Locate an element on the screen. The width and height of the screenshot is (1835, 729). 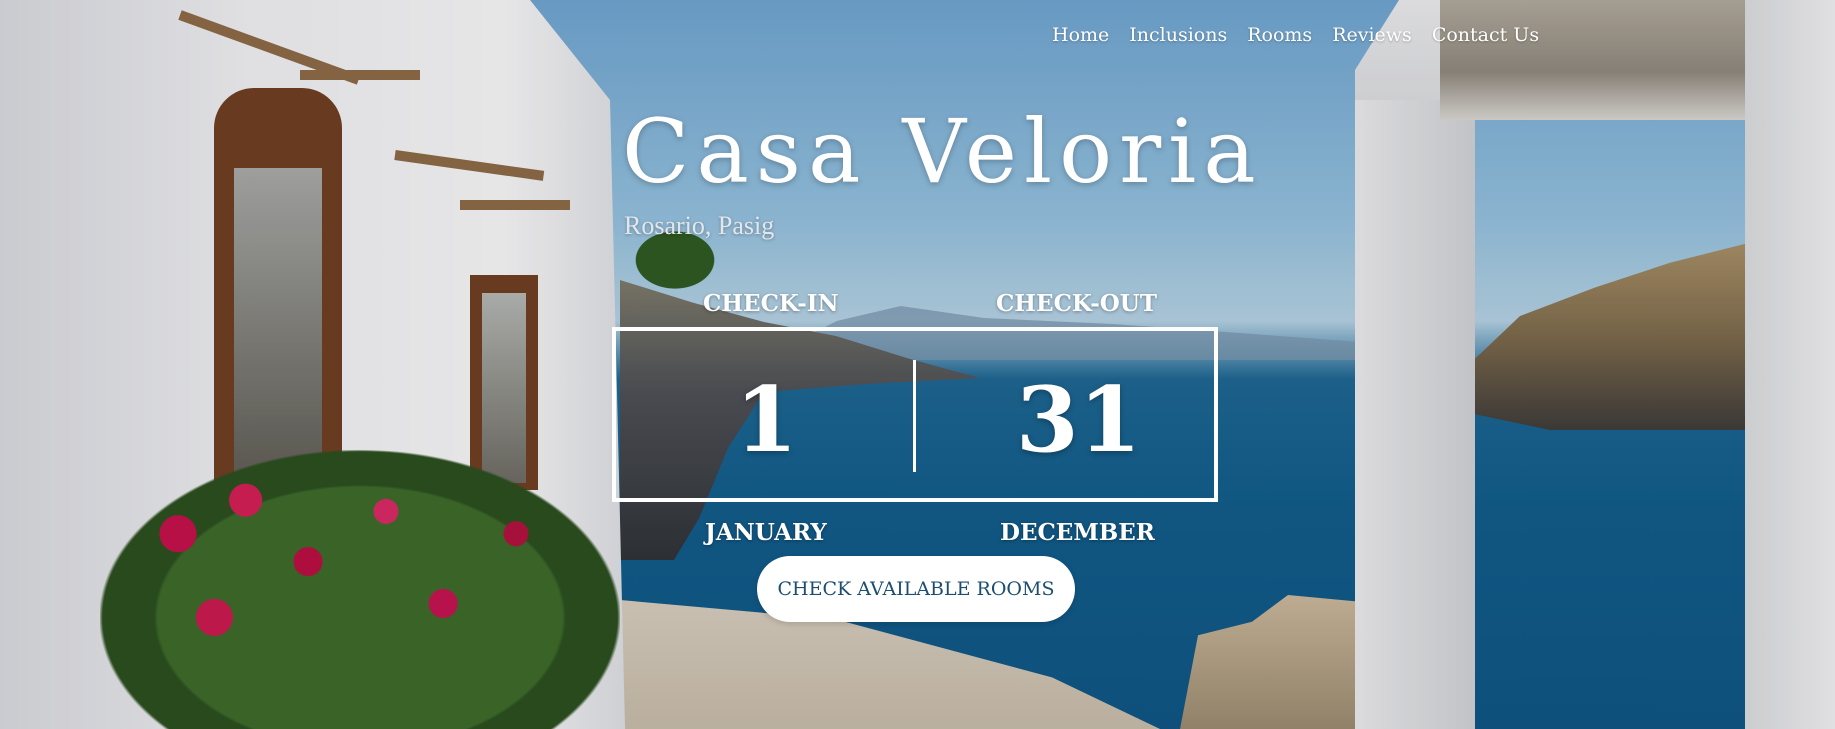
checkout-day: 31 is located at coordinates (1078, 420).